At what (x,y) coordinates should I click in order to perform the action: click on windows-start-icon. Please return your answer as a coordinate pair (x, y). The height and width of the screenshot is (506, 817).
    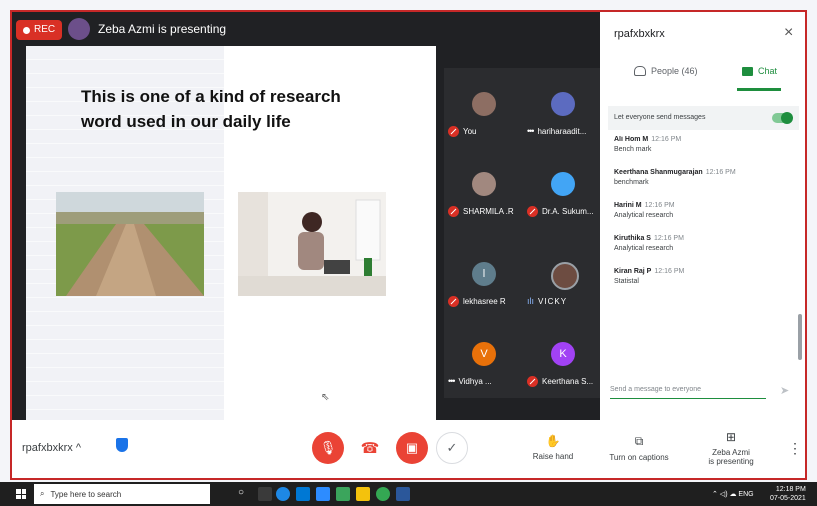
    Looking at the image, I should click on (21, 494).